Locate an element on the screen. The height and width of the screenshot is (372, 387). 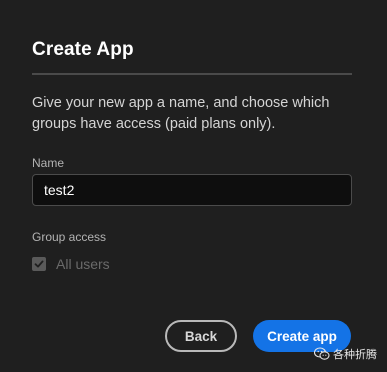
title-divider is located at coordinates (192, 74).